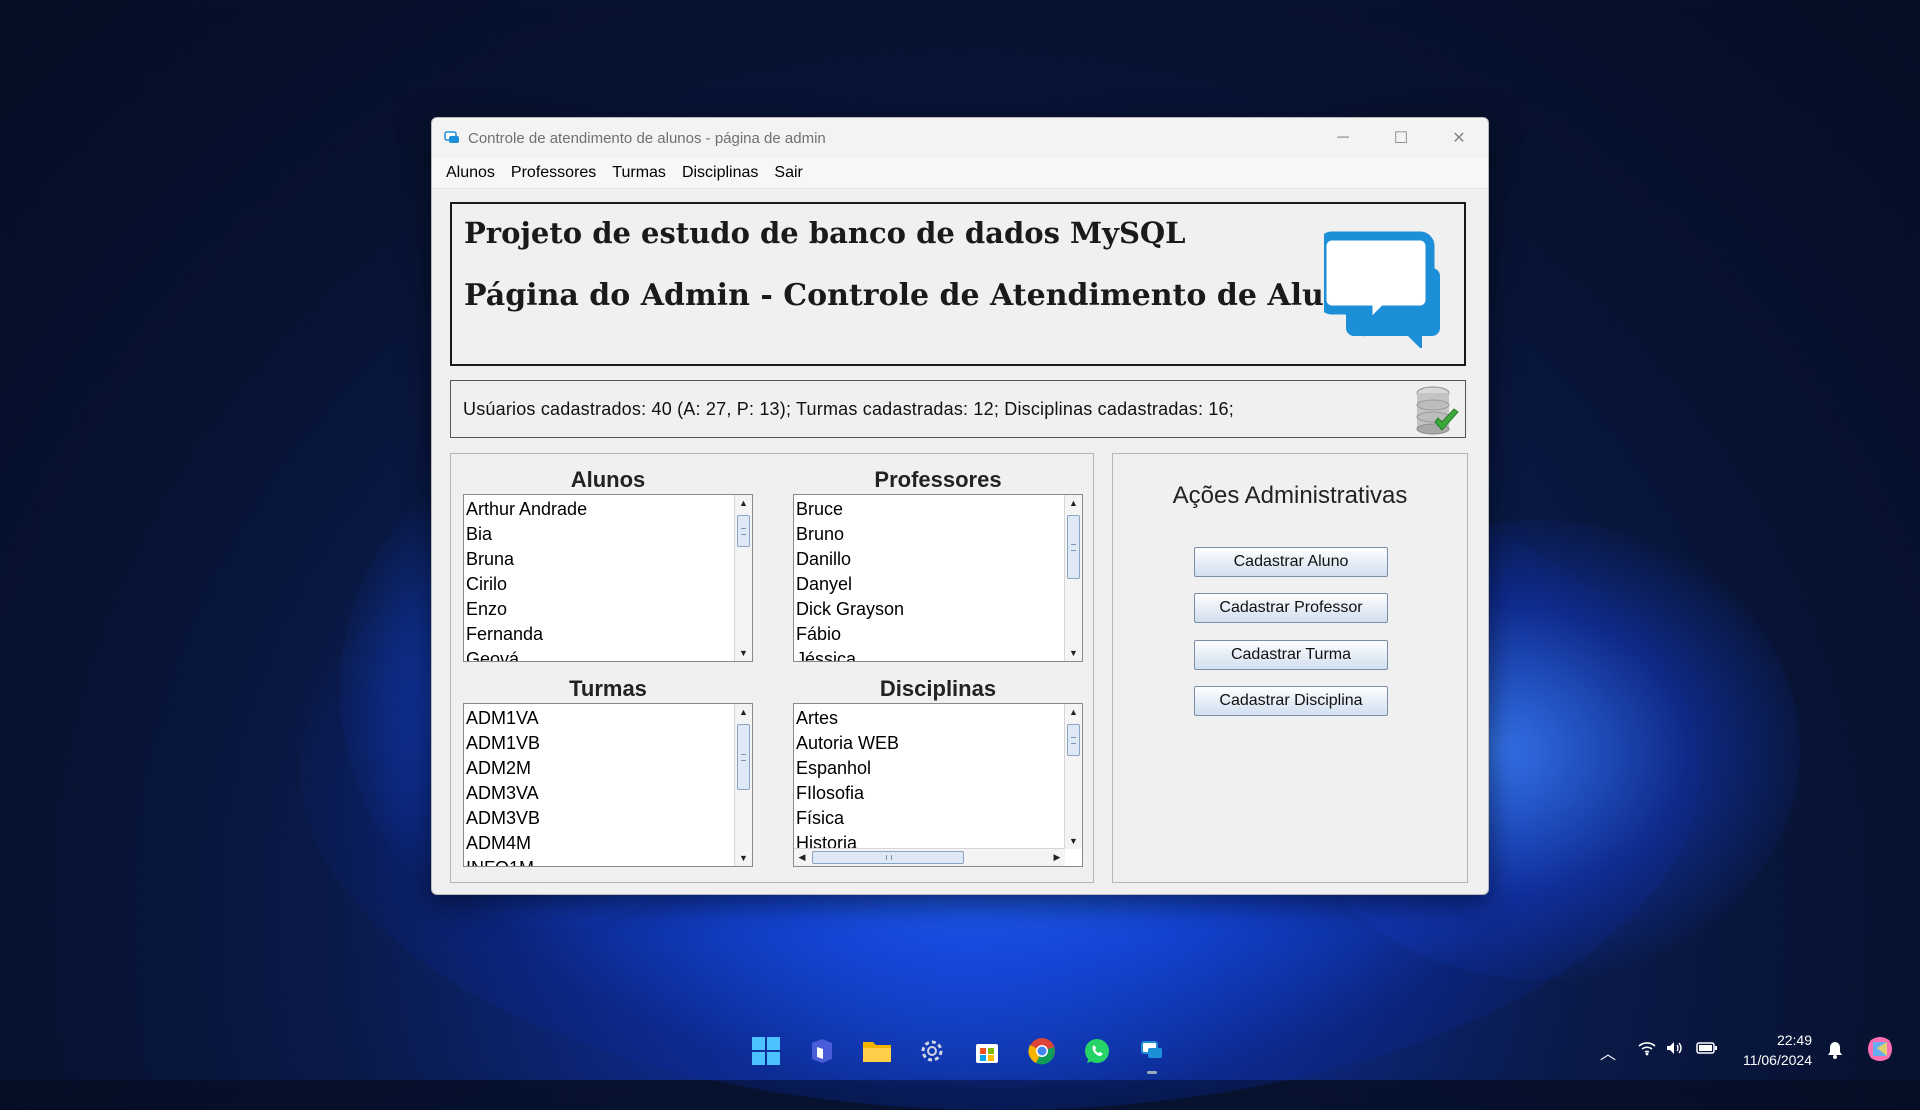 This screenshot has width=1920, height=1110. Describe the element at coordinates (1459, 138) in the screenshot. I see `close-button: ✕` at that location.